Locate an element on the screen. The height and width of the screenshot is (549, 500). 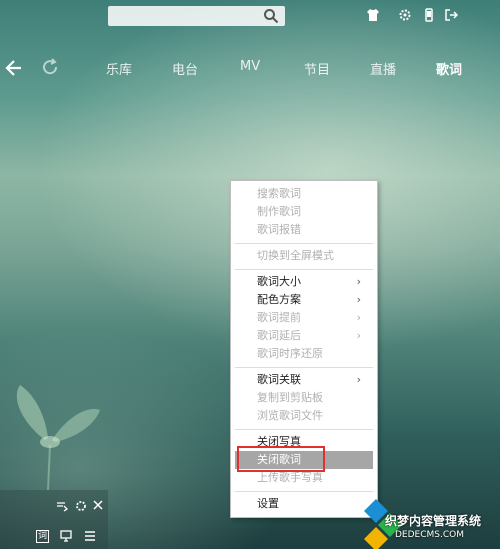
main-navigation: 乐库 电台 MV 节目 直播 歌词 is located at coordinates (250, 69).